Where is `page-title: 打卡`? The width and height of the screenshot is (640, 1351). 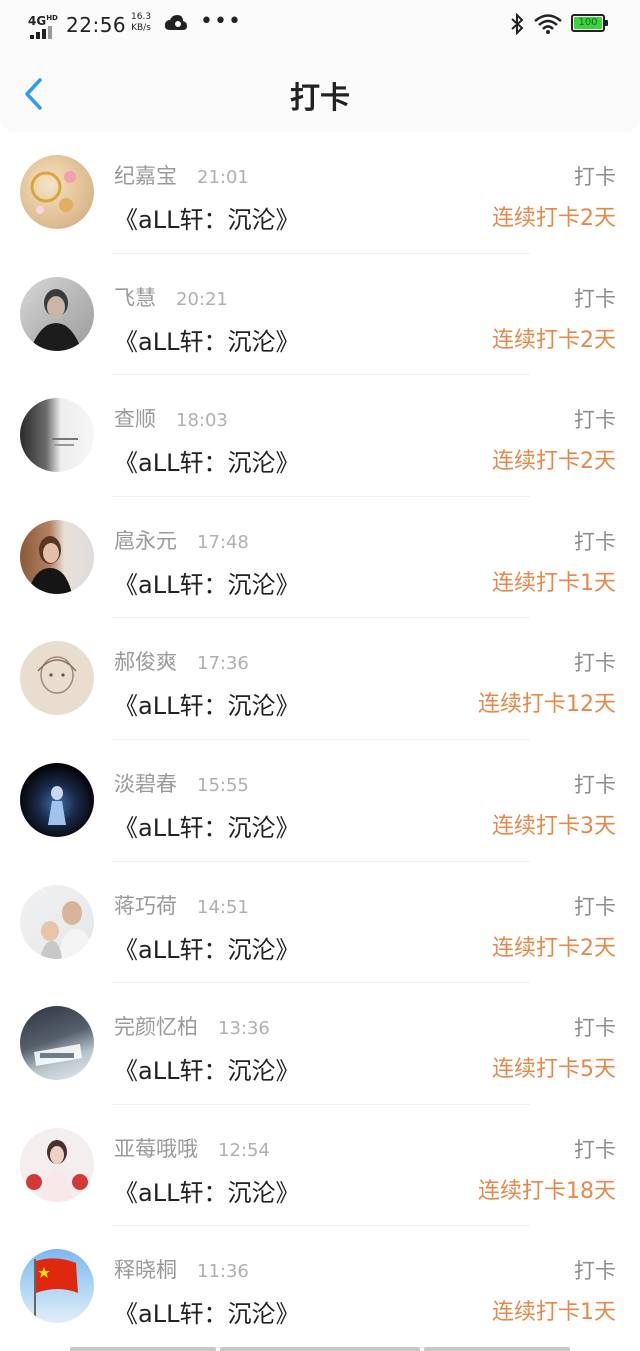
page-title: 打卡 is located at coordinates (320, 98).